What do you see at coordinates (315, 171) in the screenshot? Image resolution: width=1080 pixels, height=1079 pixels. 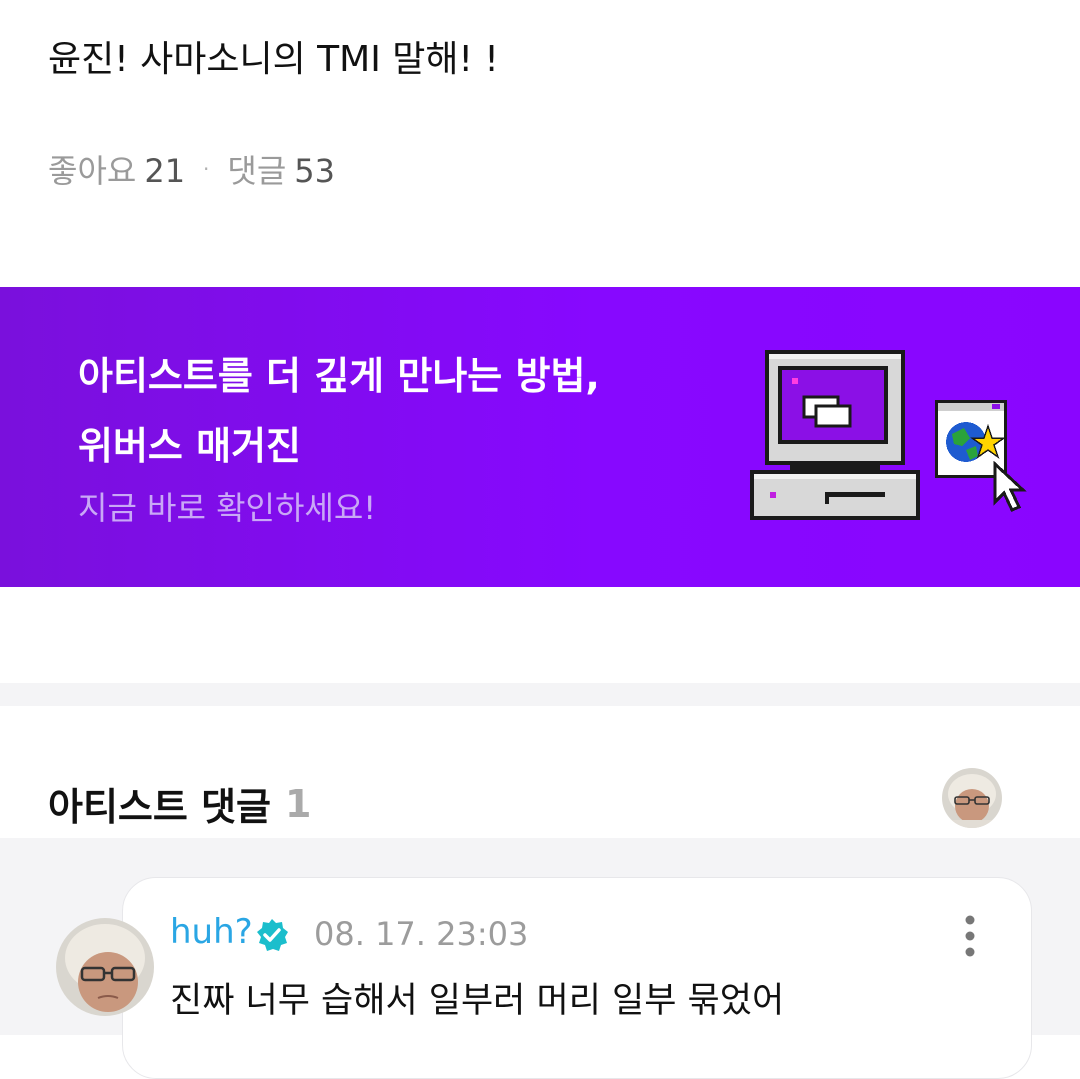 I see `comments-count: 53` at bounding box center [315, 171].